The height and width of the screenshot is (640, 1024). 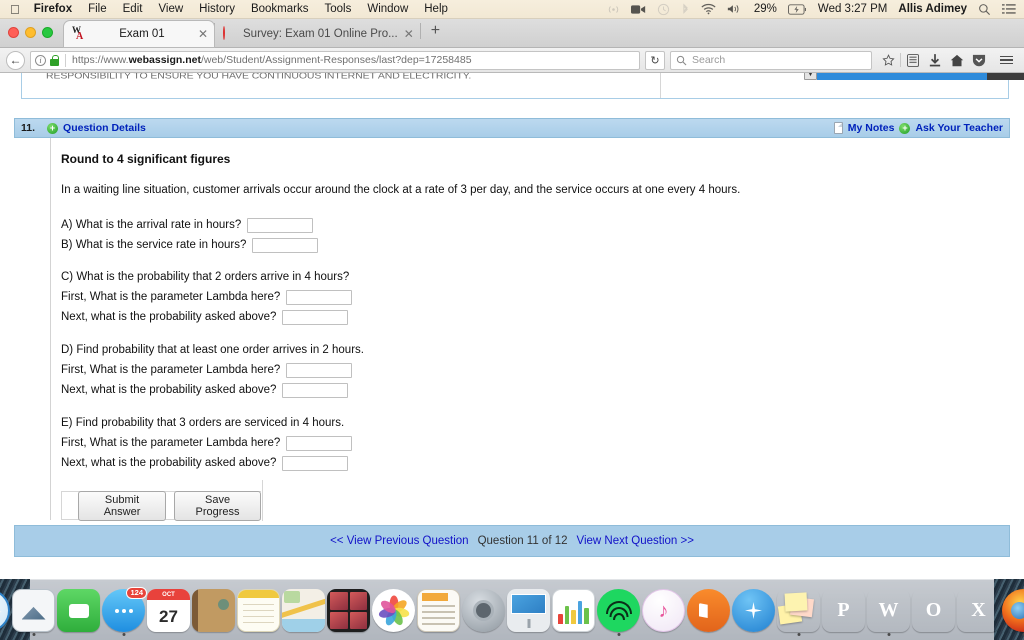 I want to click on url-domain: webassign.net, so click(x=164, y=60).